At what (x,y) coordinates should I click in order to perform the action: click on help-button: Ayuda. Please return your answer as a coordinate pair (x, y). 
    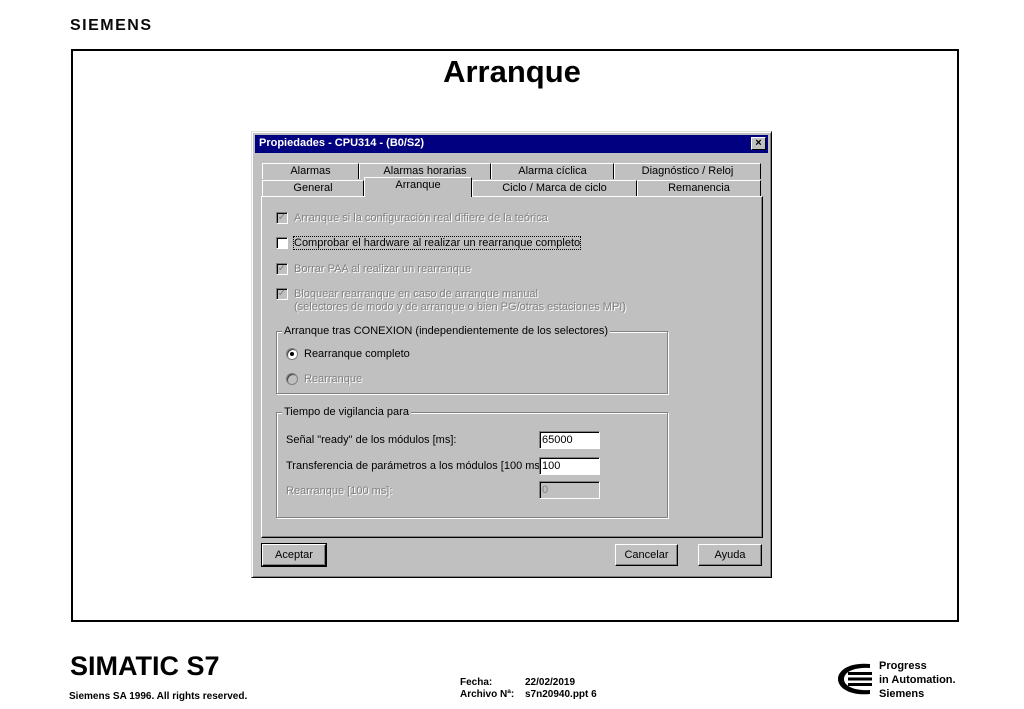
    Looking at the image, I should click on (730, 555).